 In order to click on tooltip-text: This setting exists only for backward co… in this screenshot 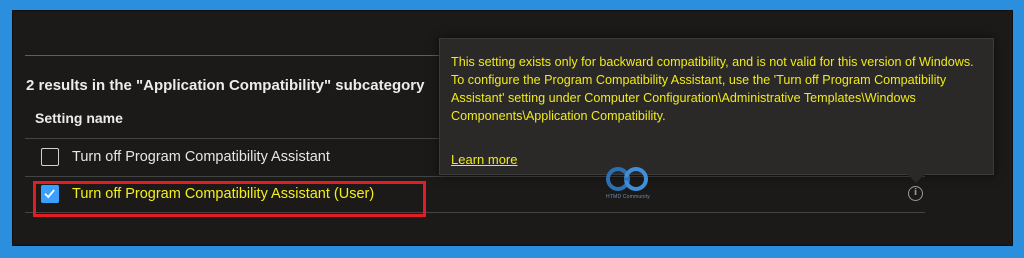, I will do `click(712, 89)`.